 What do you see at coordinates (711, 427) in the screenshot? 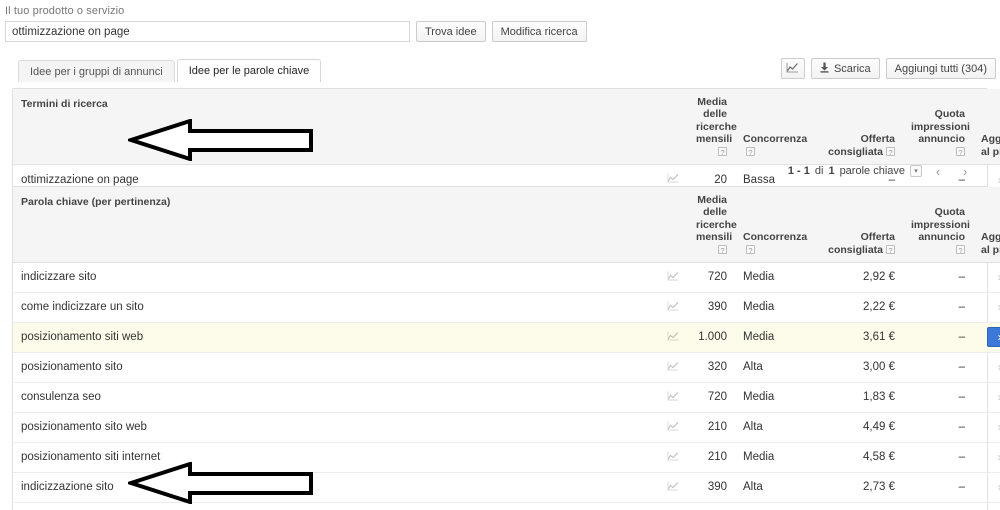
I see `cell-avg-monthly-searches: 210` at bounding box center [711, 427].